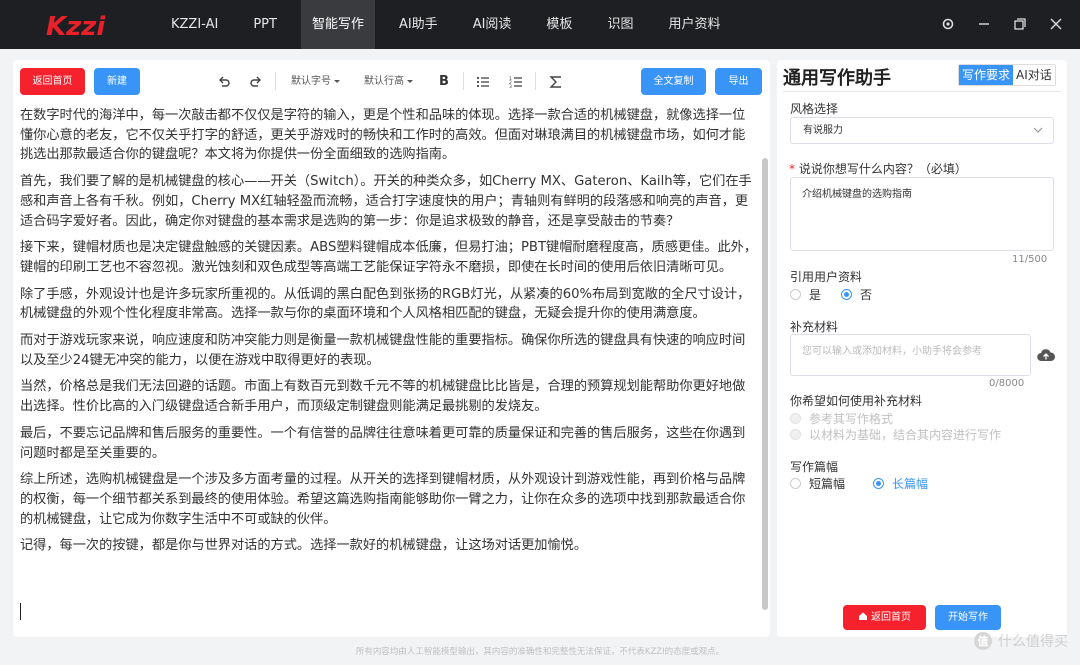 The width and height of the screenshot is (1080, 665). Describe the element at coordinates (452, 24) in the screenshot. I see `main-nav: KZZI-AI PPT 智能写作 AI助手 AI阅读 模板 识图 用户资料` at that location.